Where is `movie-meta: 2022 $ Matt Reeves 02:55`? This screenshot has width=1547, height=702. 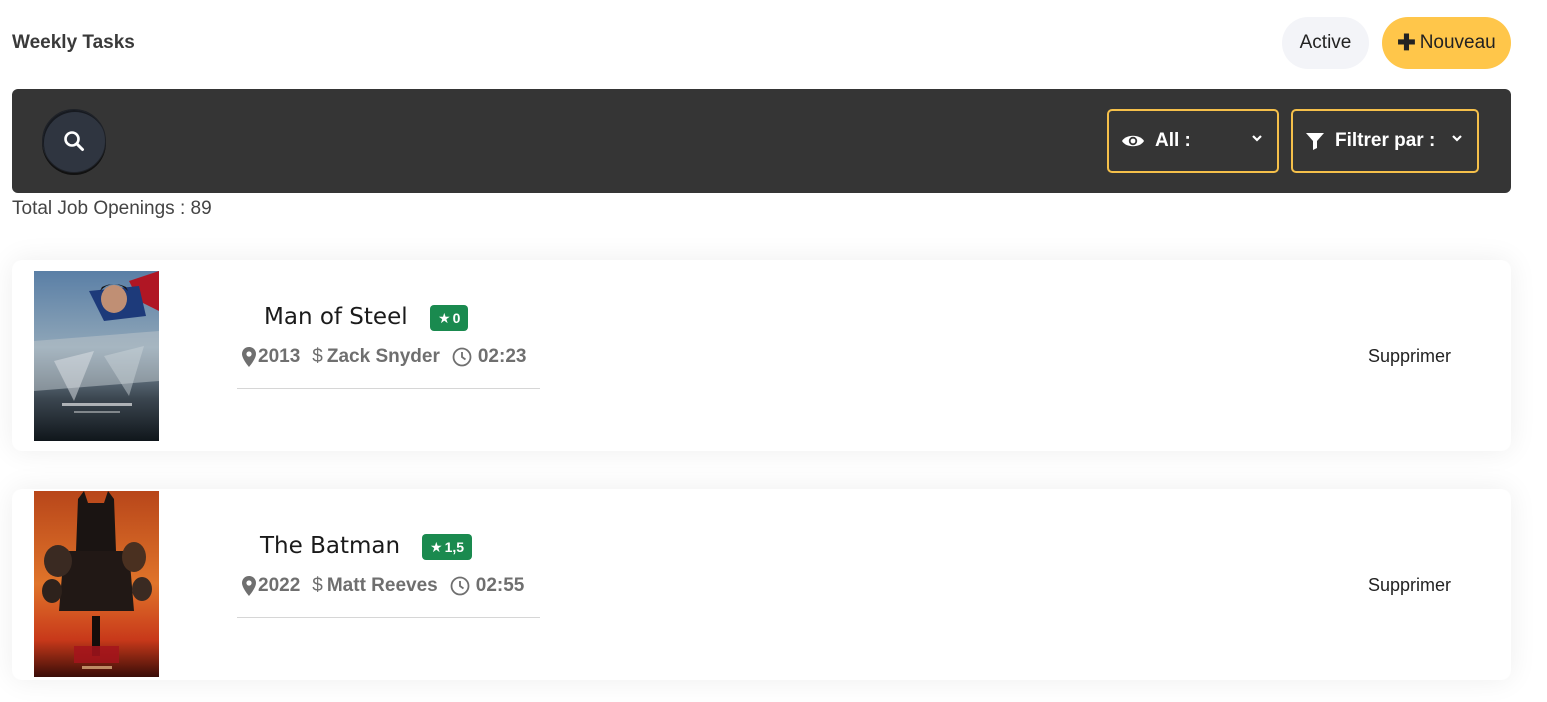 movie-meta: 2022 $ Matt Reeves 02:55 is located at coordinates (389, 586).